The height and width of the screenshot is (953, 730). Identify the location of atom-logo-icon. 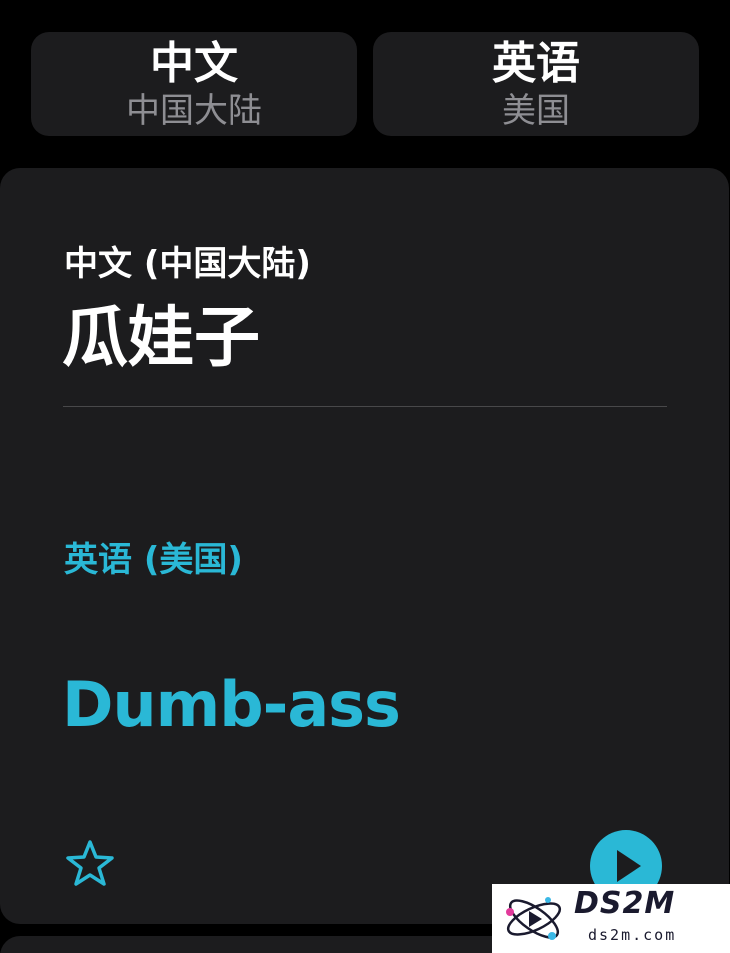
(534, 918).